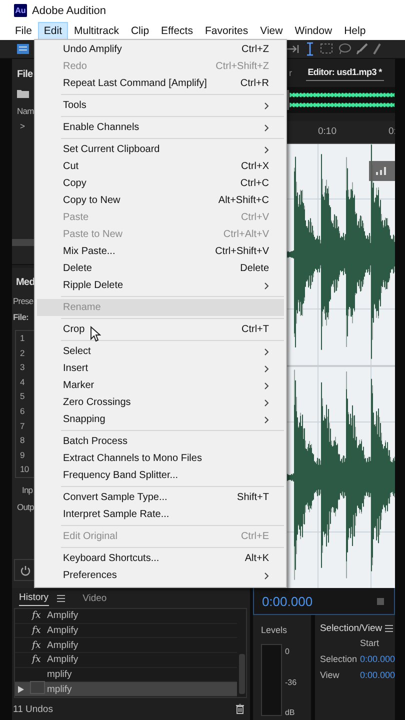  I want to click on menu-item: Multitrack, so click(96, 31).